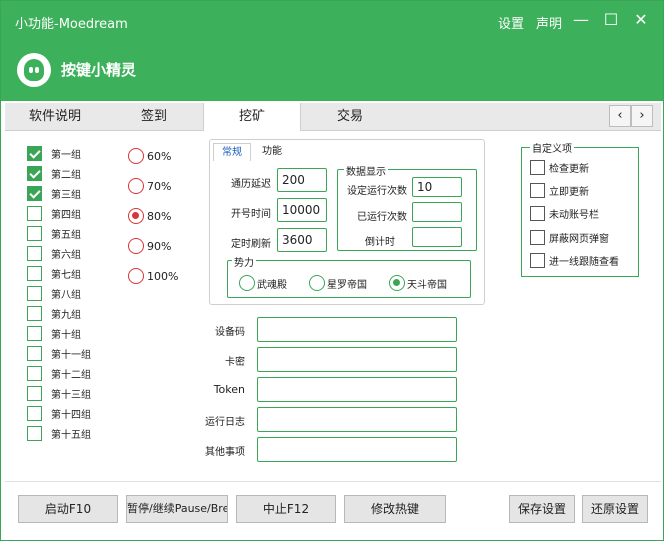 This screenshot has width=664, height=541. Describe the element at coordinates (559, 190) in the screenshot. I see `option-update-now: 立即更新` at that location.